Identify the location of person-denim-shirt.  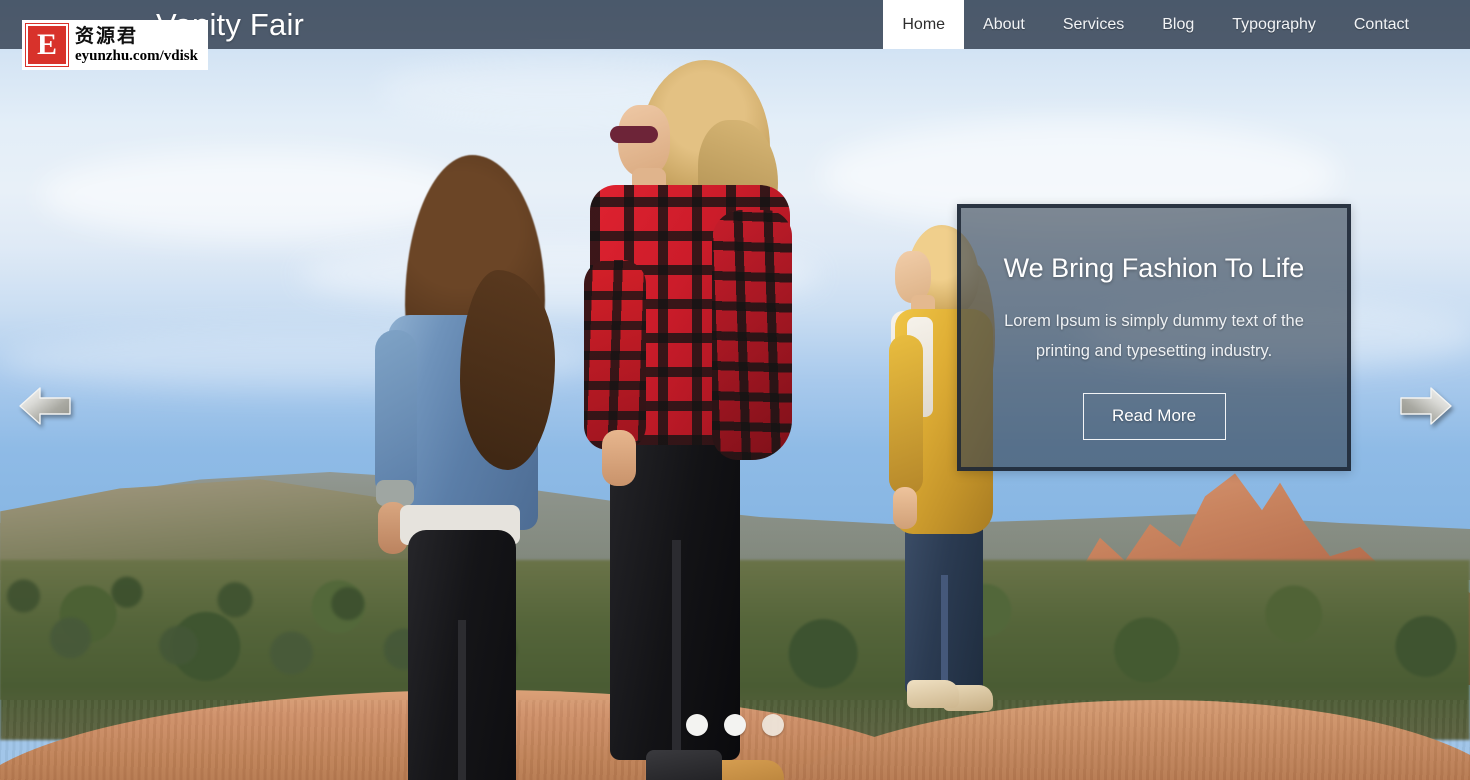
(470, 465).